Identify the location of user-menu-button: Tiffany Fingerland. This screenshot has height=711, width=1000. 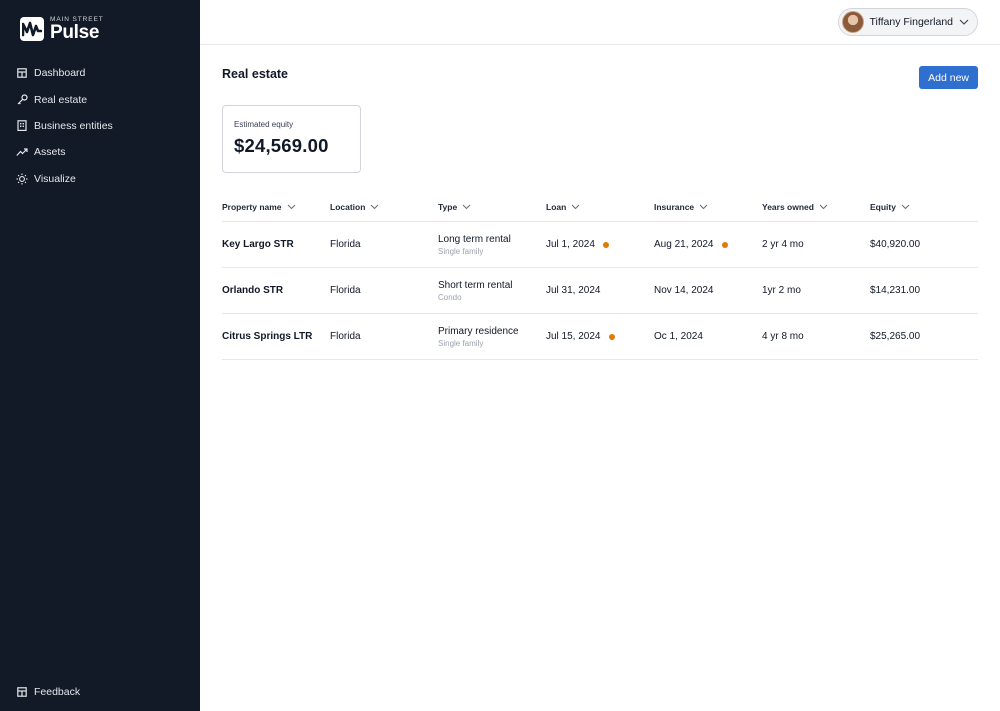
(907, 22).